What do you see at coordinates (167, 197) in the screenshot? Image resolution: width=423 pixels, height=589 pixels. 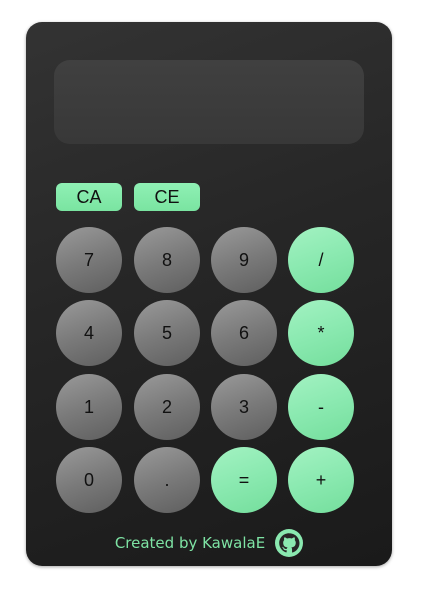 I see `clear-entry-button: CE` at bounding box center [167, 197].